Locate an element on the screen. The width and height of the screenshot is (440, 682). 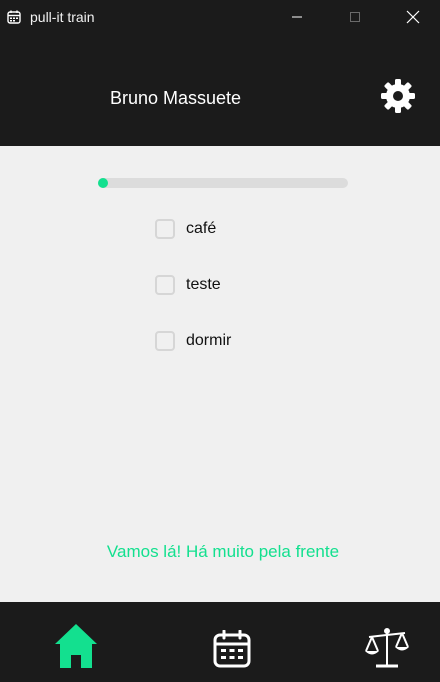
motivation-message: Vamos lá! Há muito pela frente is located at coordinates (223, 551).